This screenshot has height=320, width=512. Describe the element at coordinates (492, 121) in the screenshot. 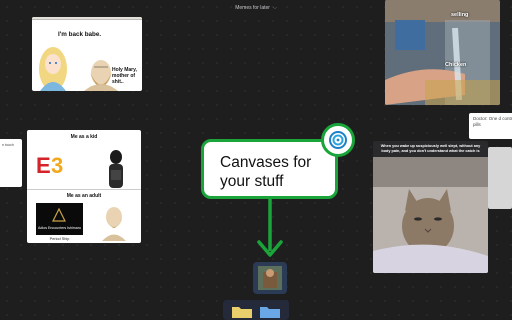

I see `note-text: Doctor: One d control pills` at that location.